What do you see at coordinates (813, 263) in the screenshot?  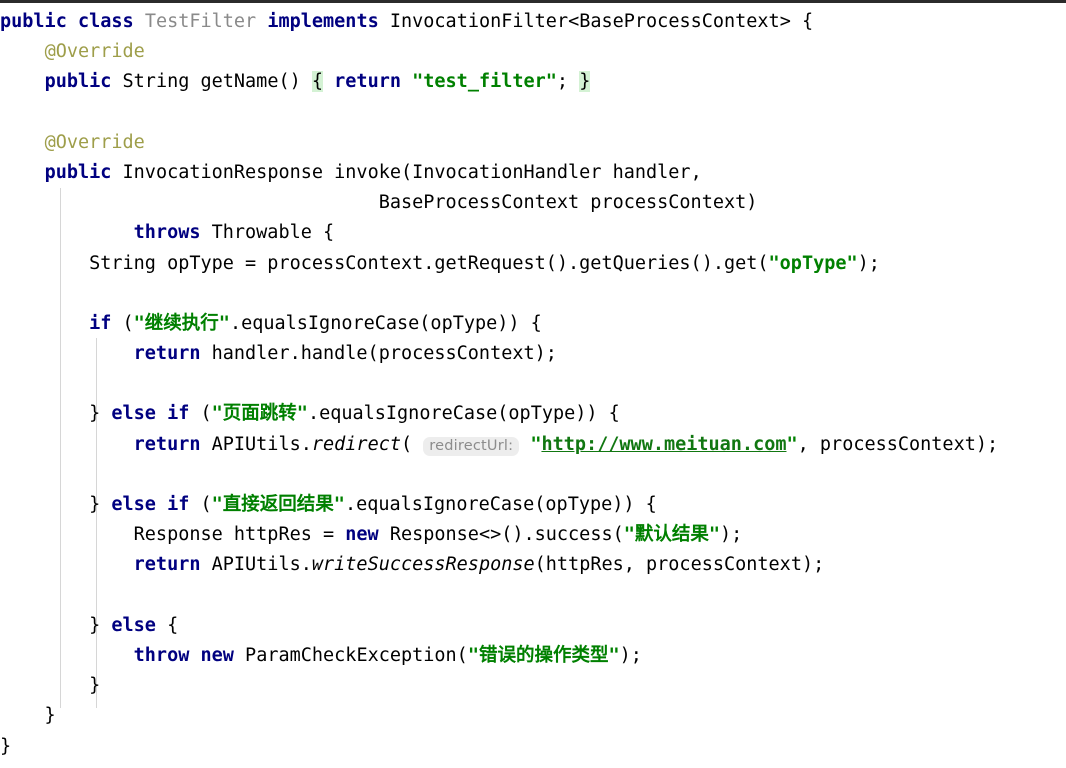 I see `code-token-str: "opType"` at bounding box center [813, 263].